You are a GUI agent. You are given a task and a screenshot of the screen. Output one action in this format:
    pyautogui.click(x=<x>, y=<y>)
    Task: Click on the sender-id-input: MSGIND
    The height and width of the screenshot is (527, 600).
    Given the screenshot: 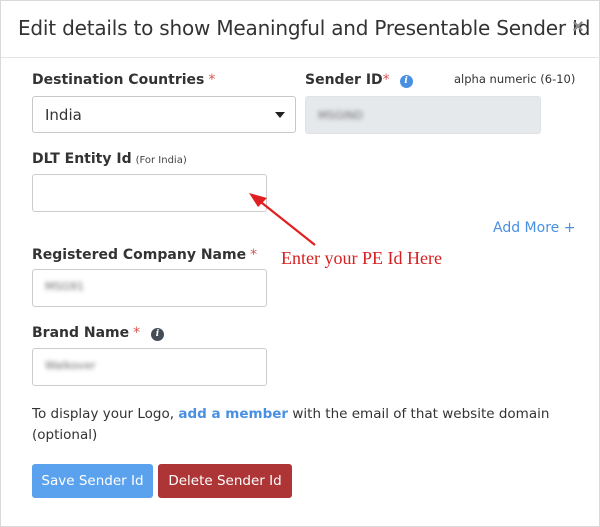 What is the action you would take?
    pyautogui.click(x=423, y=115)
    